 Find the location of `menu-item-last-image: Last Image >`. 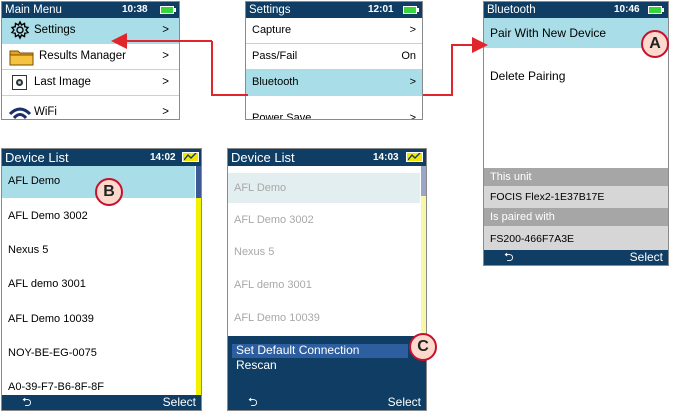

menu-item-last-image: Last Image > is located at coordinates (90, 82).